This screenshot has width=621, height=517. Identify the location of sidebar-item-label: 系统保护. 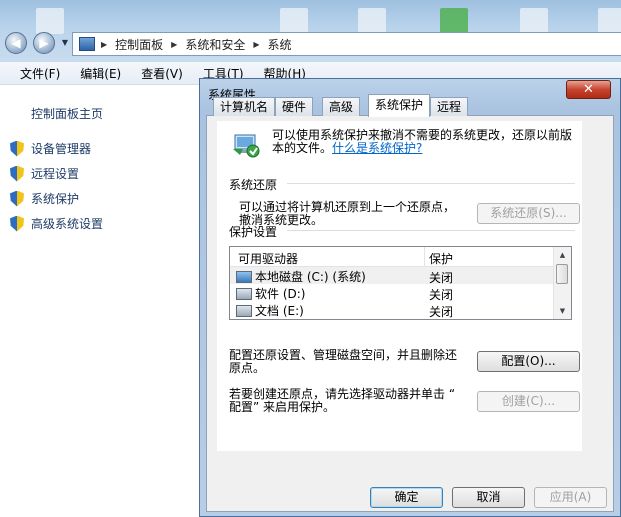
(55, 199).